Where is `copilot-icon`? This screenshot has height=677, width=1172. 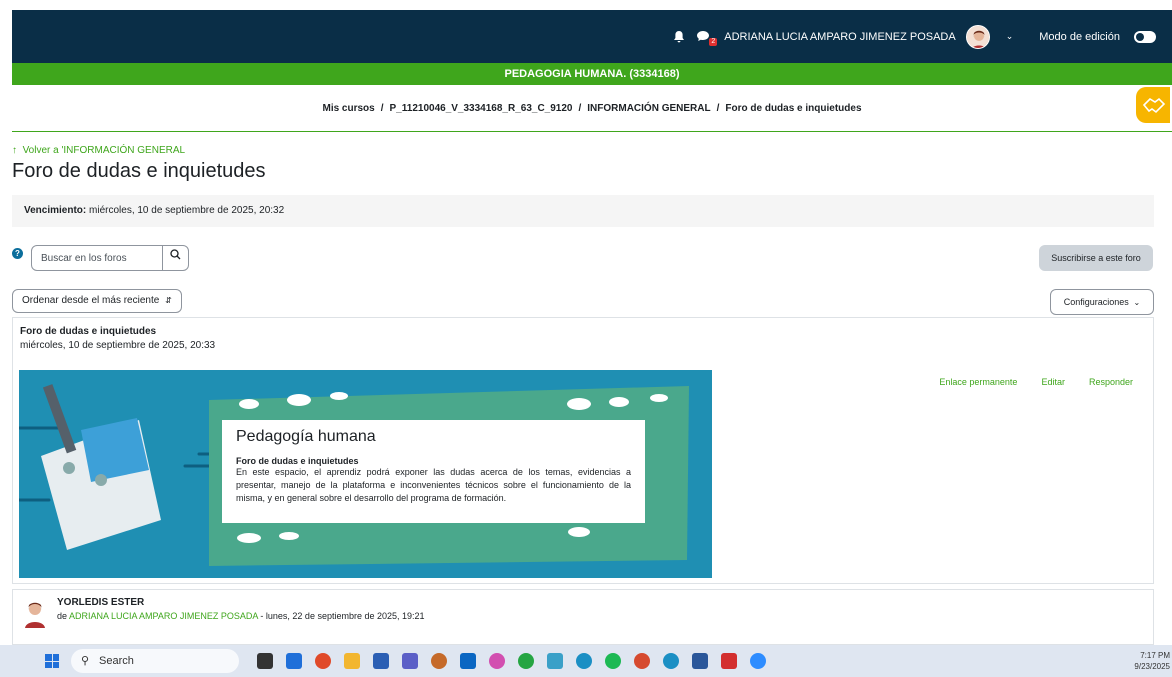 copilot-icon is located at coordinates (497, 661).